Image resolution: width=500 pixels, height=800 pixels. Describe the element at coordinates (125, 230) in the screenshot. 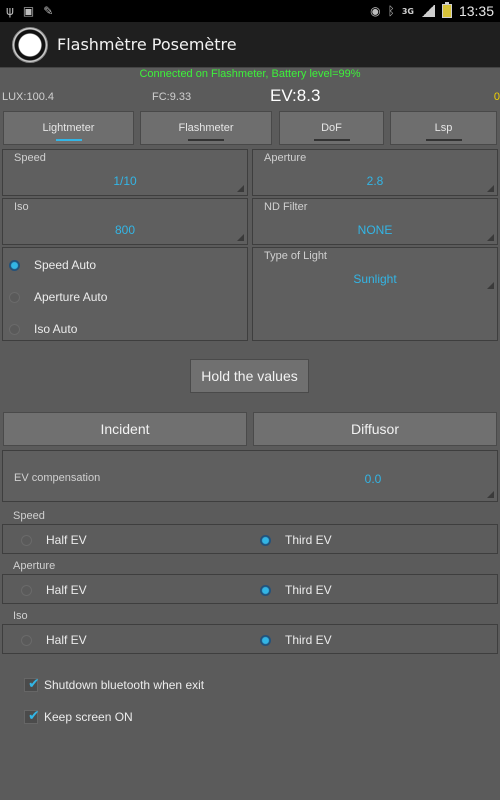

I see `iso-value: 800` at that location.